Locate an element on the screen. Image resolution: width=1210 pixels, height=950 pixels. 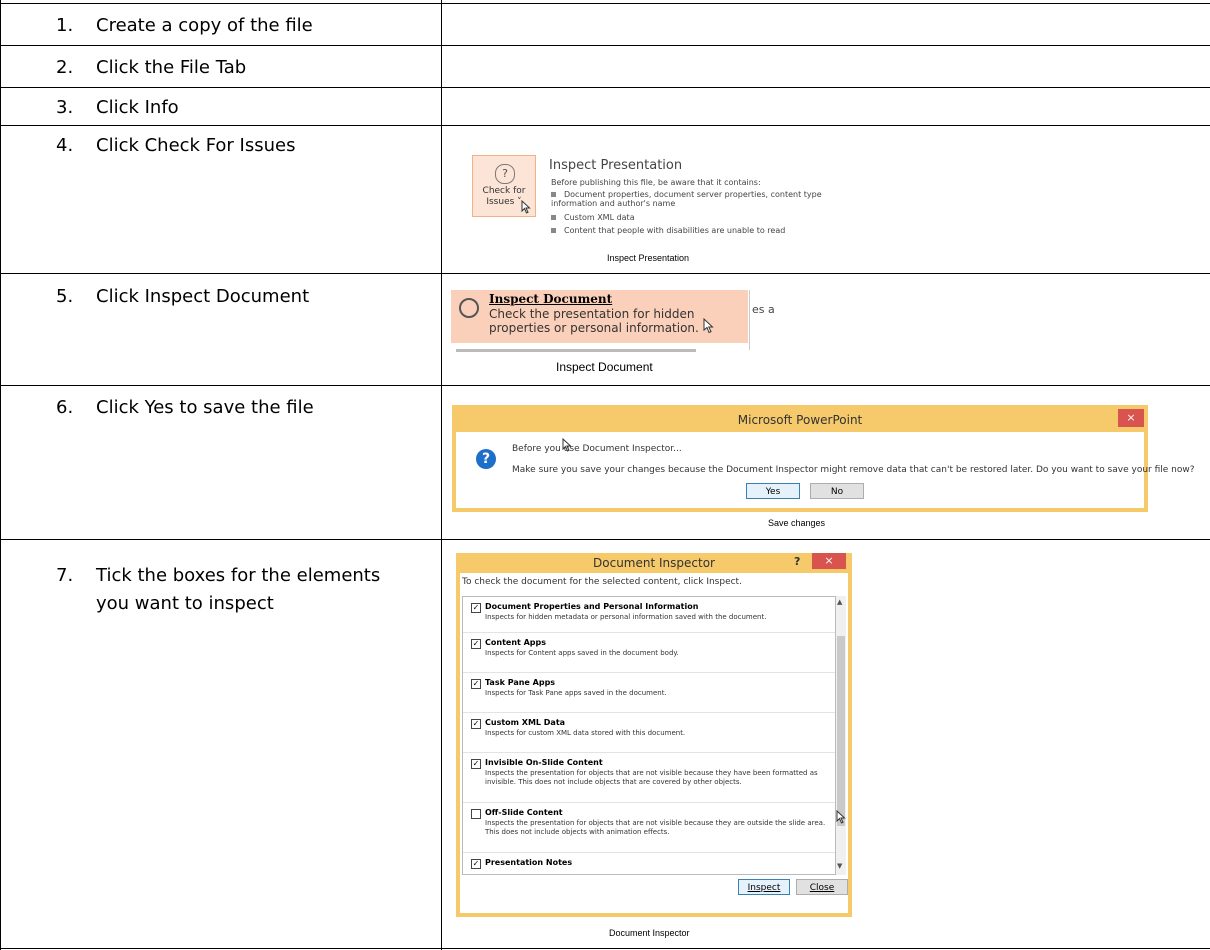
help-icon: ? is located at coordinates (797, 561).